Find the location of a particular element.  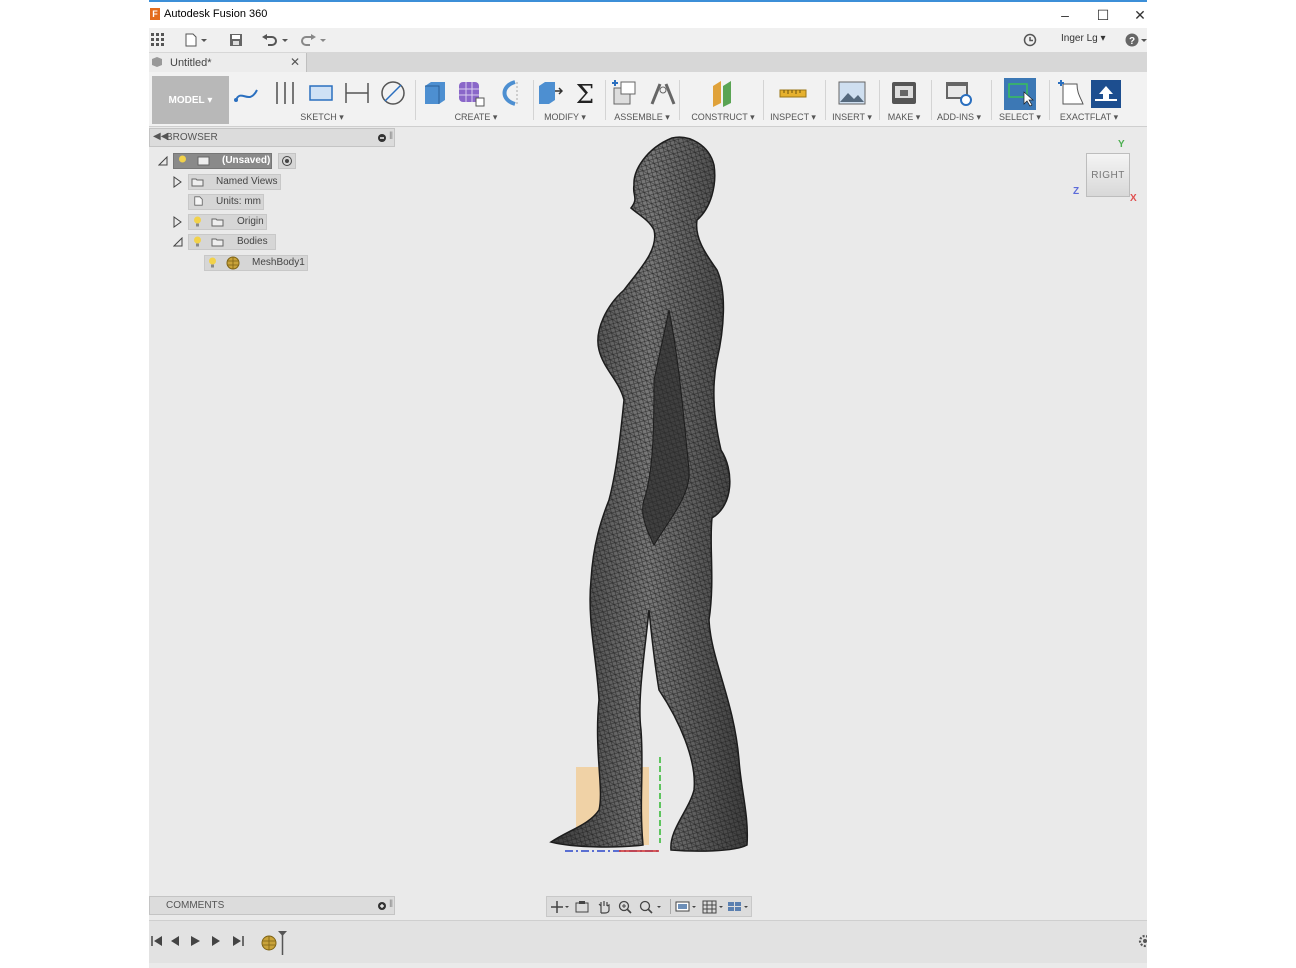

tree-row-units: Units: mm is located at coordinates (272, 202).